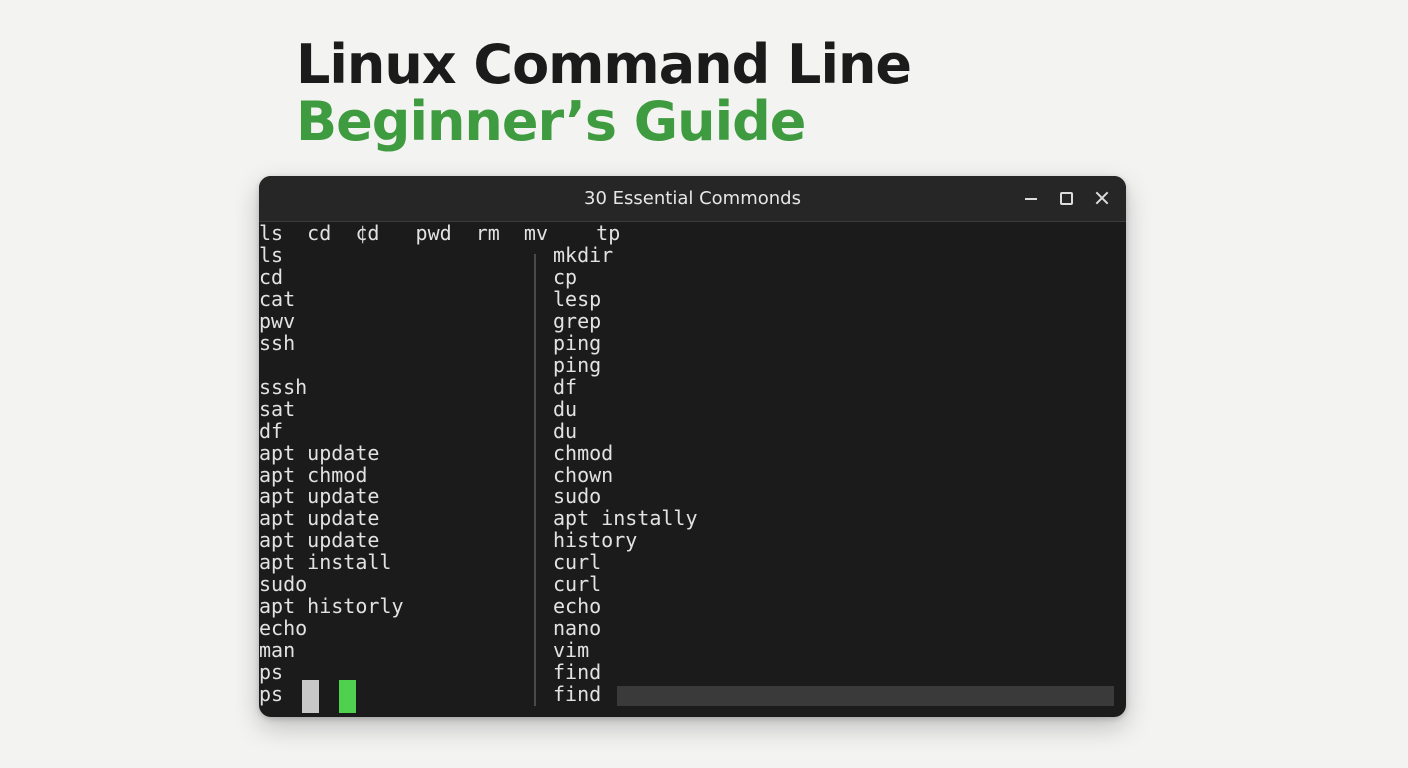  I want to click on command-input-bar, so click(865, 696).